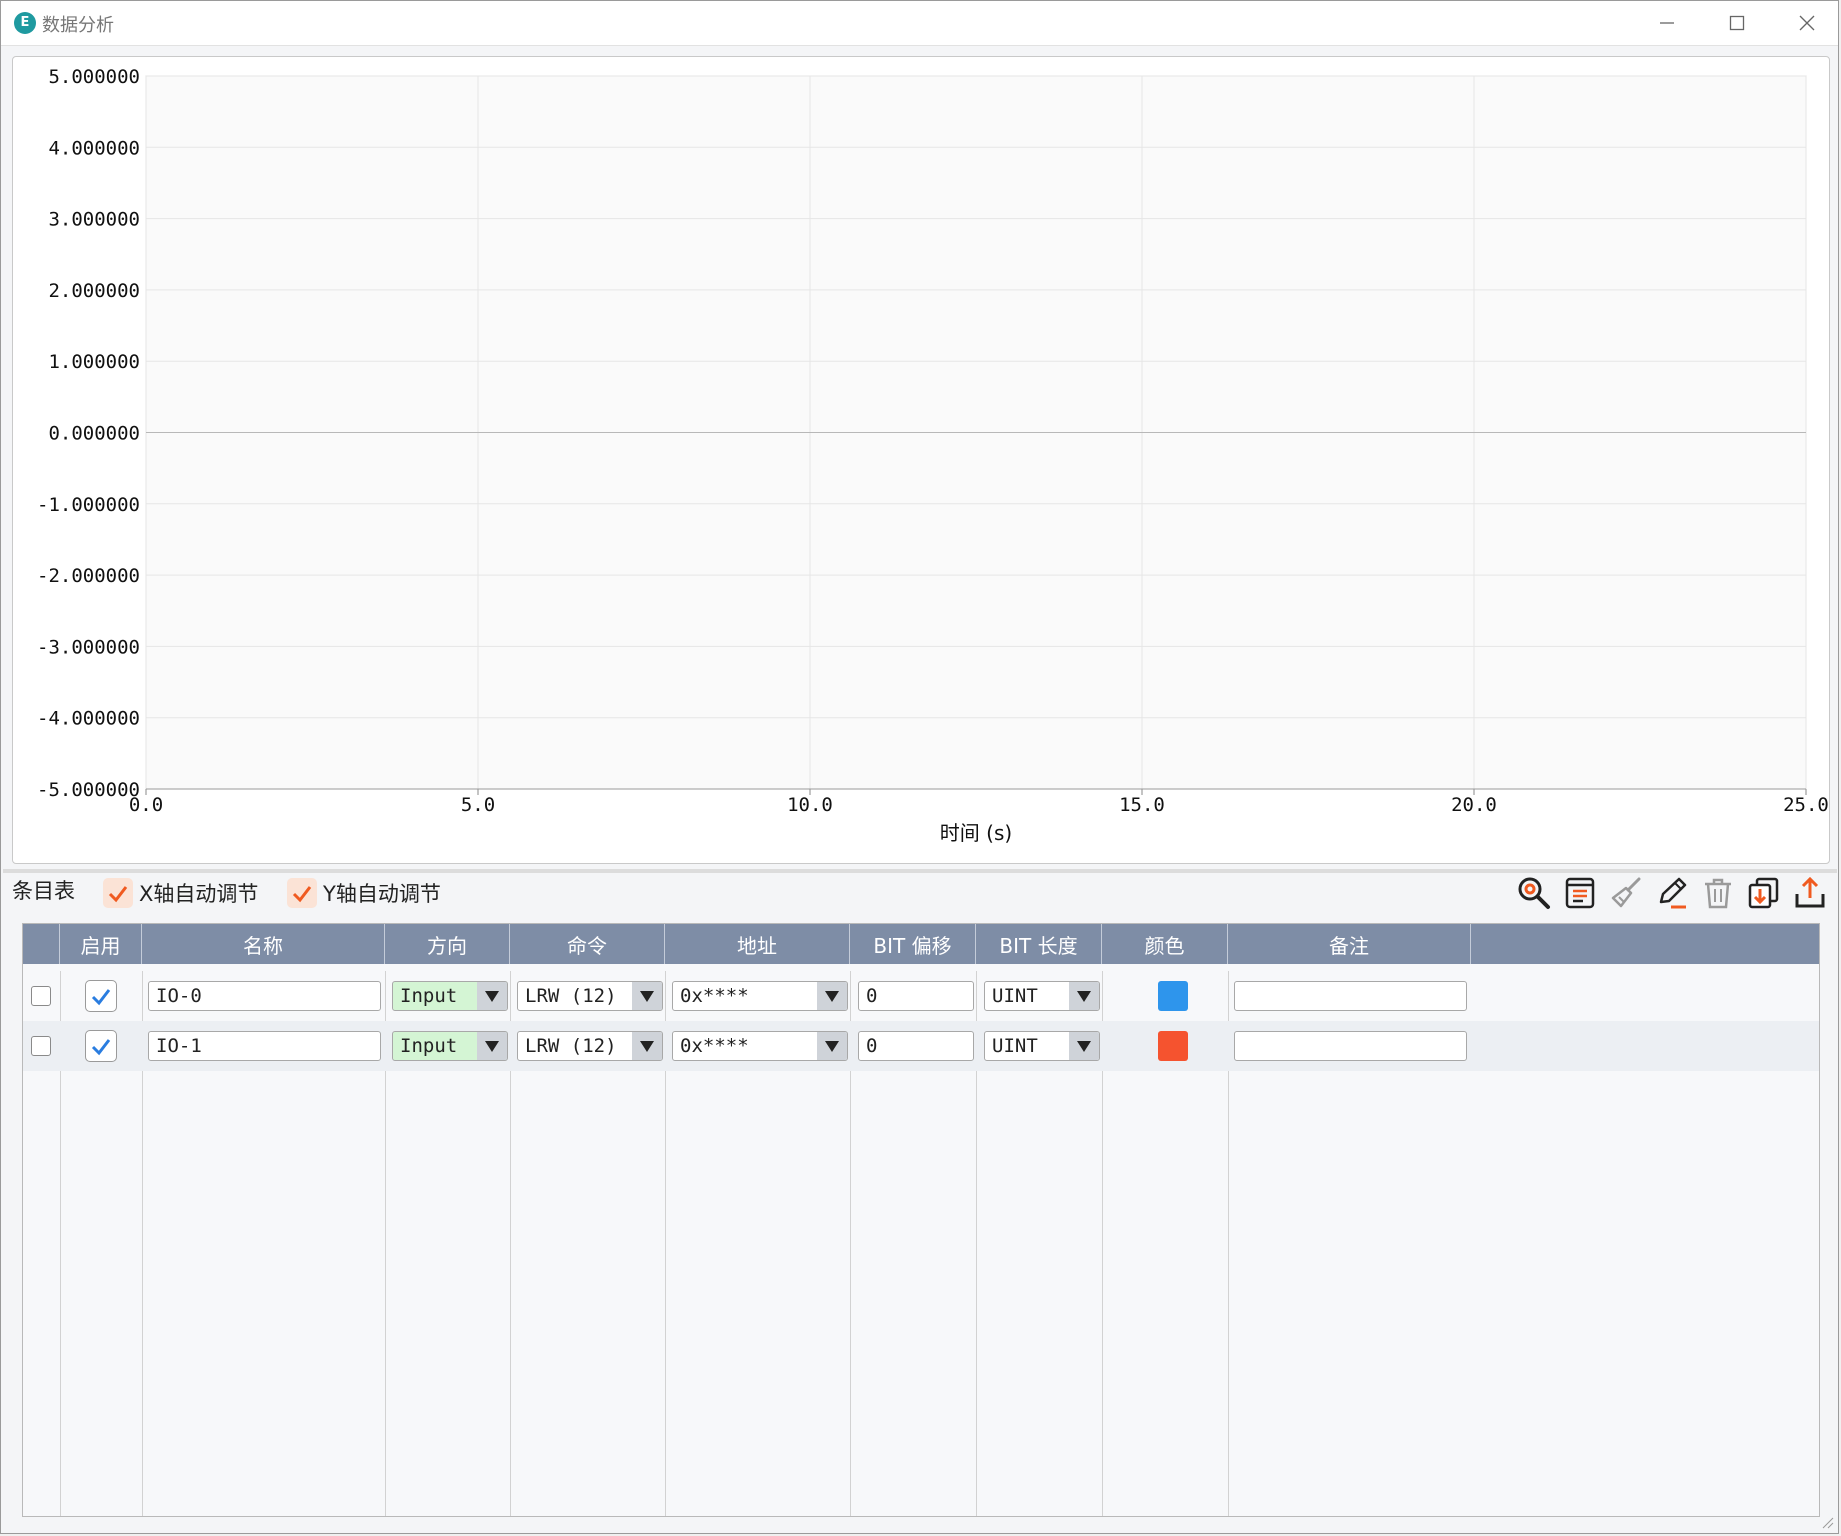 Image resolution: width=1841 pixels, height=1536 pixels. I want to click on table-row: IO-1 Input LRW (12) 0x**** 0 UINT, so click(921, 1046).